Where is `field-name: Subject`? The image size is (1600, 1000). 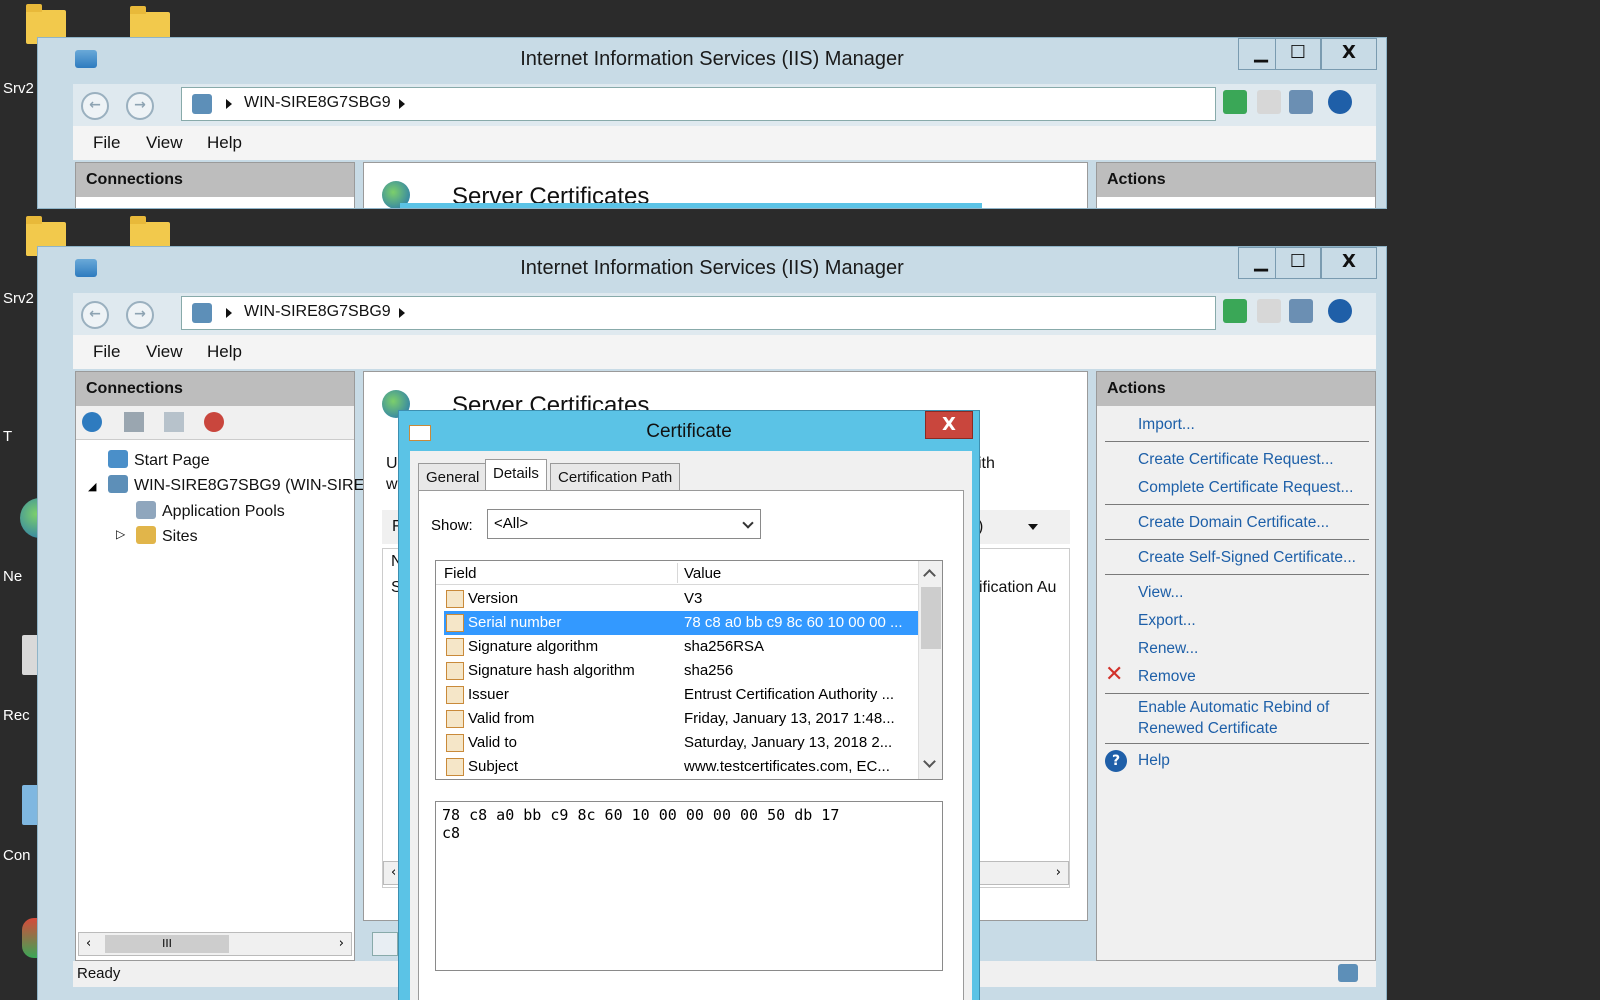 field-name: Subject is located at coordinates (493, 766).